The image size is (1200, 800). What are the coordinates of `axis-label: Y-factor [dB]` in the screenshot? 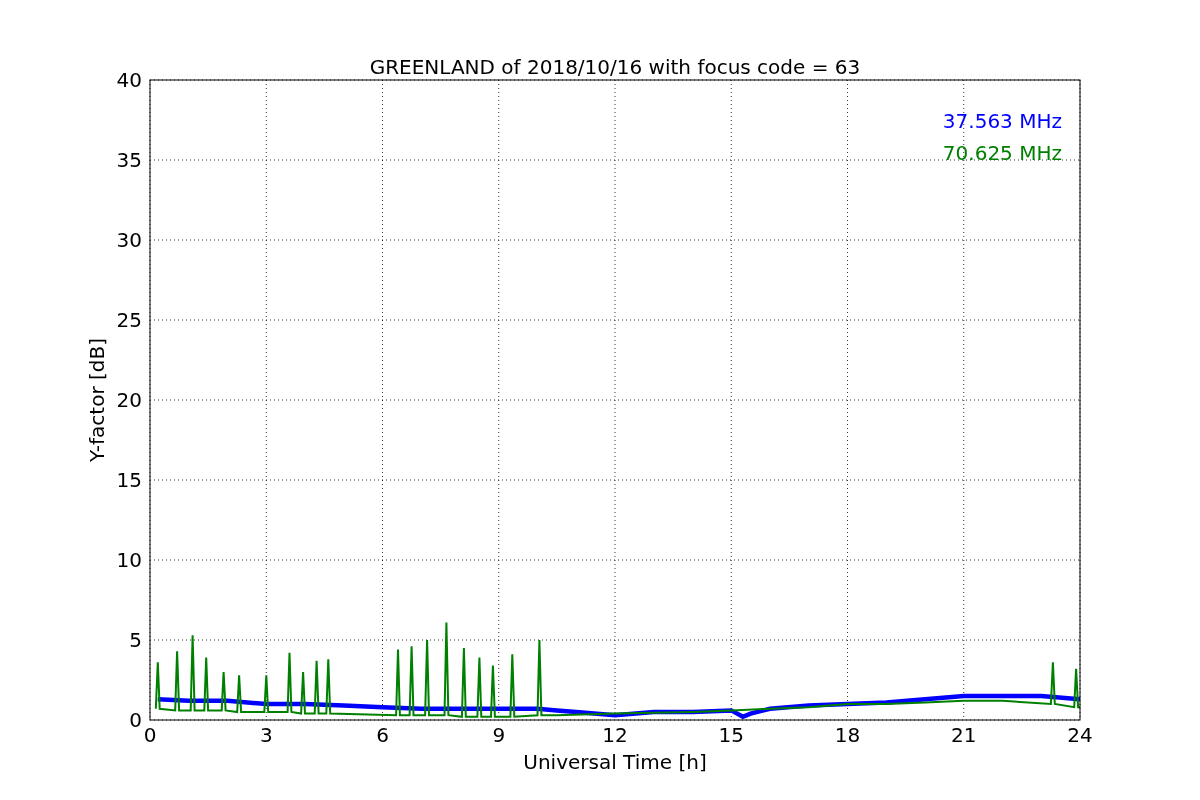 It's located at (97, 400).